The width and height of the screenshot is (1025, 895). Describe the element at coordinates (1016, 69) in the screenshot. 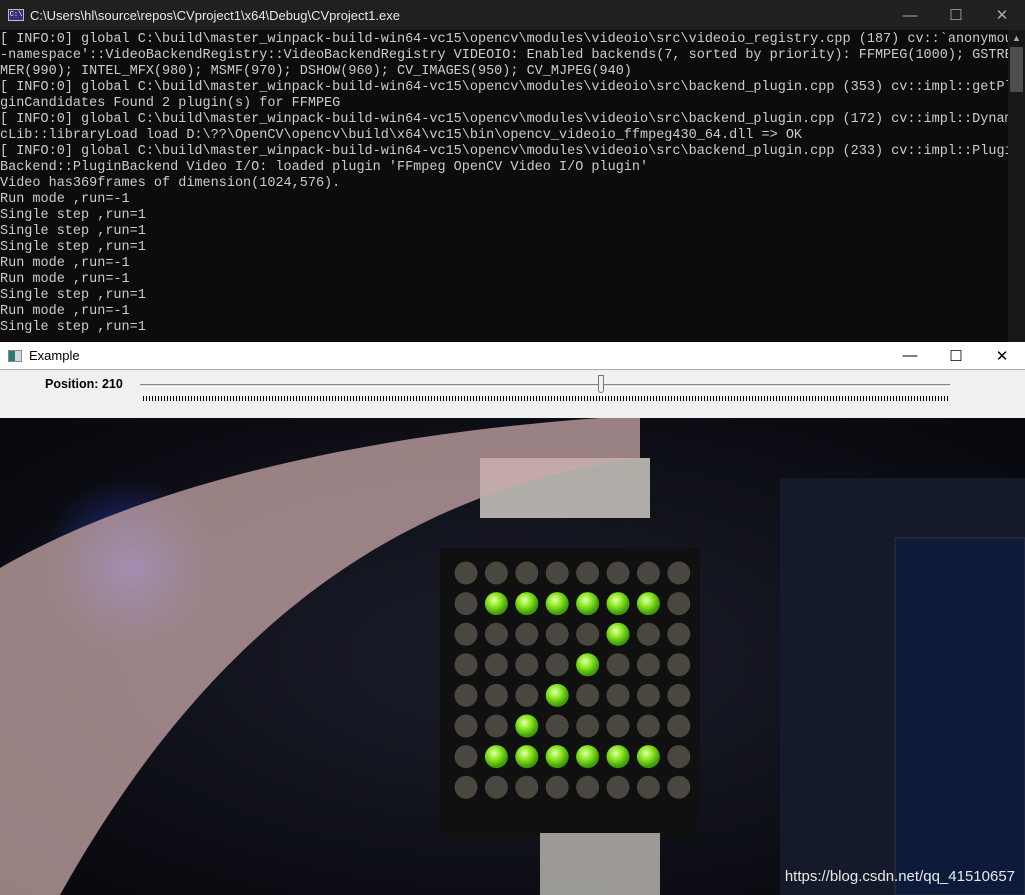

I see `scrollbar-thumb` at that location.